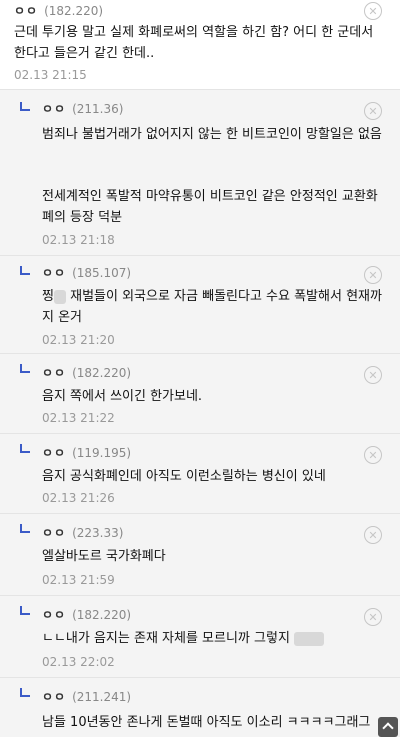 The height and width of the screenshot is (737, 400). What do you see at coordinates (98, 109) in the screenshot?
I see `ip-address: (211.36)` at bounding box center [98, 109].